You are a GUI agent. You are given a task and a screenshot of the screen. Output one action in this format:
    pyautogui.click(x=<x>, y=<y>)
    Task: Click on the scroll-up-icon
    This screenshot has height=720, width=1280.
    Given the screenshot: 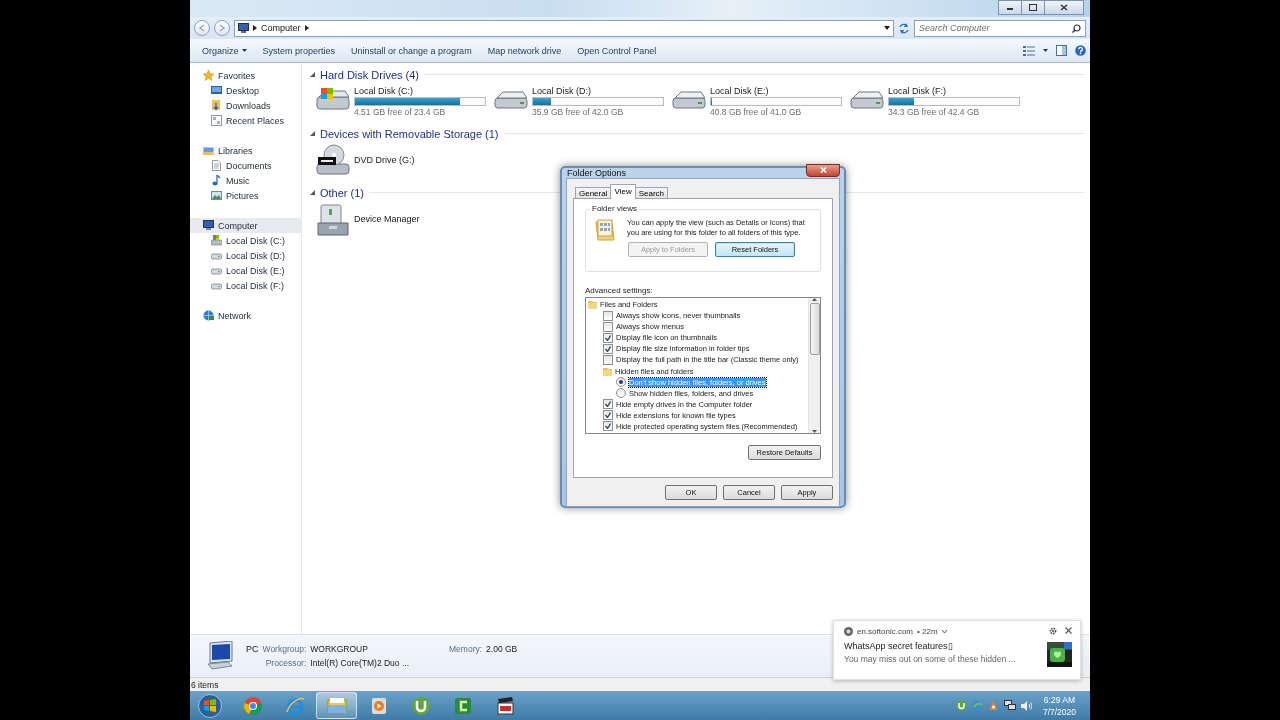 What is the action you would take?
    pyautogui.click(x=814, y=299)
    